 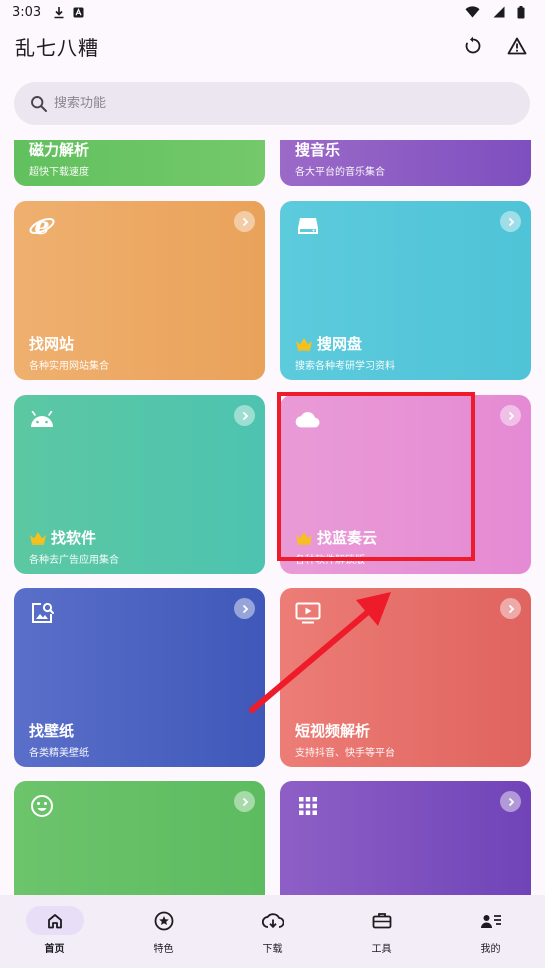 I want to click on app-notification-icon, so click(x=78, y=12).